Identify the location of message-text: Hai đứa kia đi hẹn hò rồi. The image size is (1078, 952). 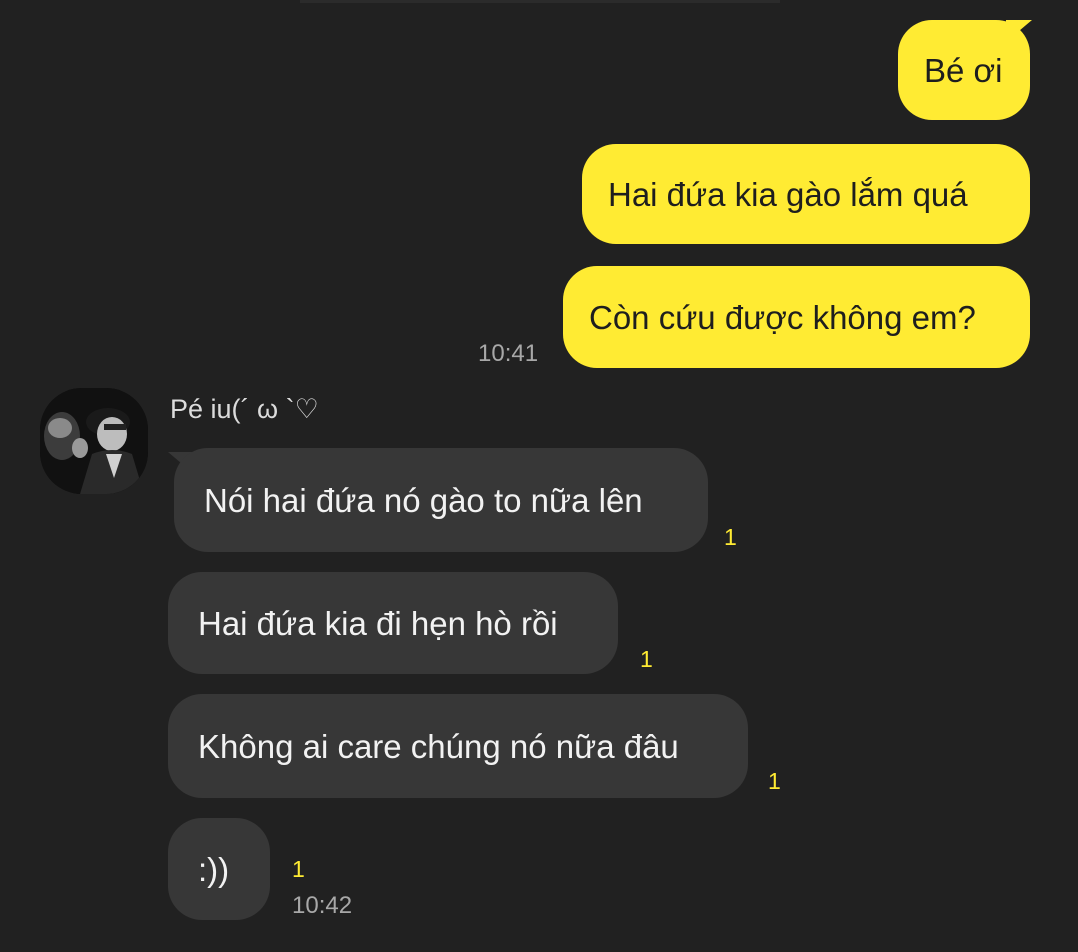
(378, 623).